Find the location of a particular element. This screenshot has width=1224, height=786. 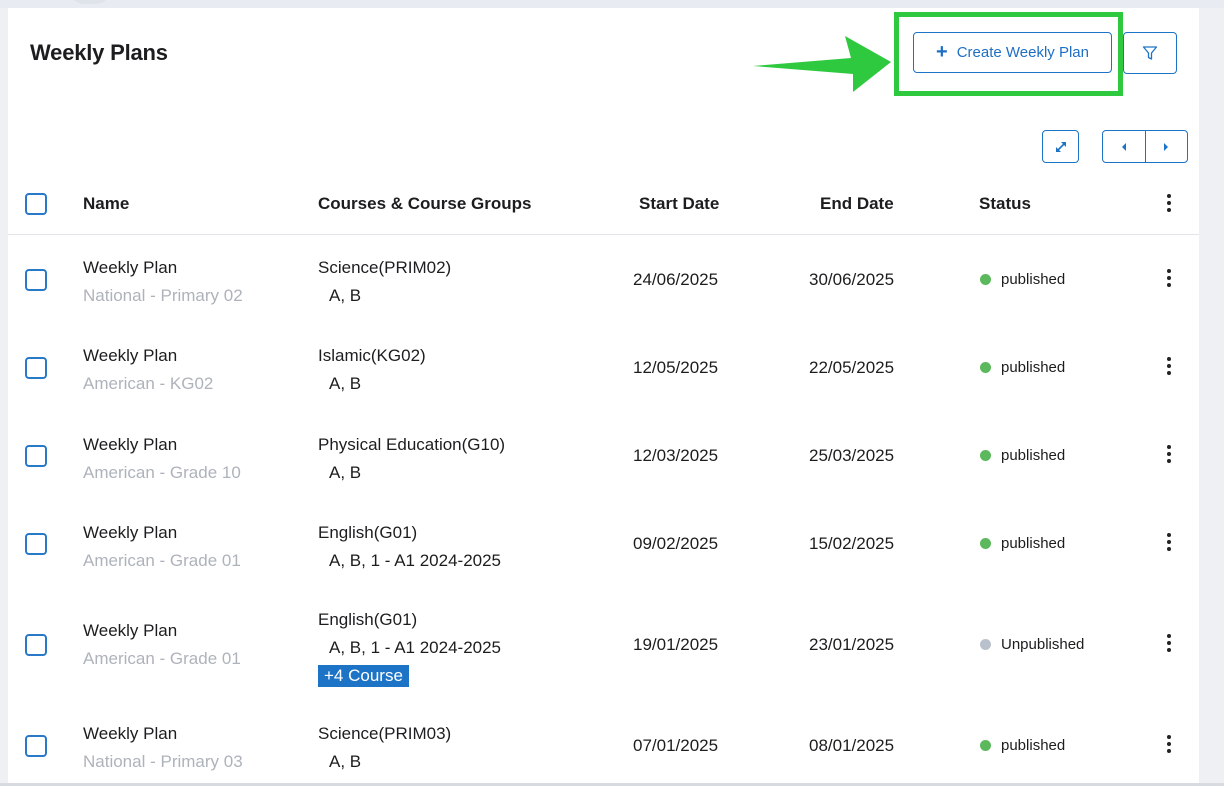

top-strip is located at coordinates (612, 4).